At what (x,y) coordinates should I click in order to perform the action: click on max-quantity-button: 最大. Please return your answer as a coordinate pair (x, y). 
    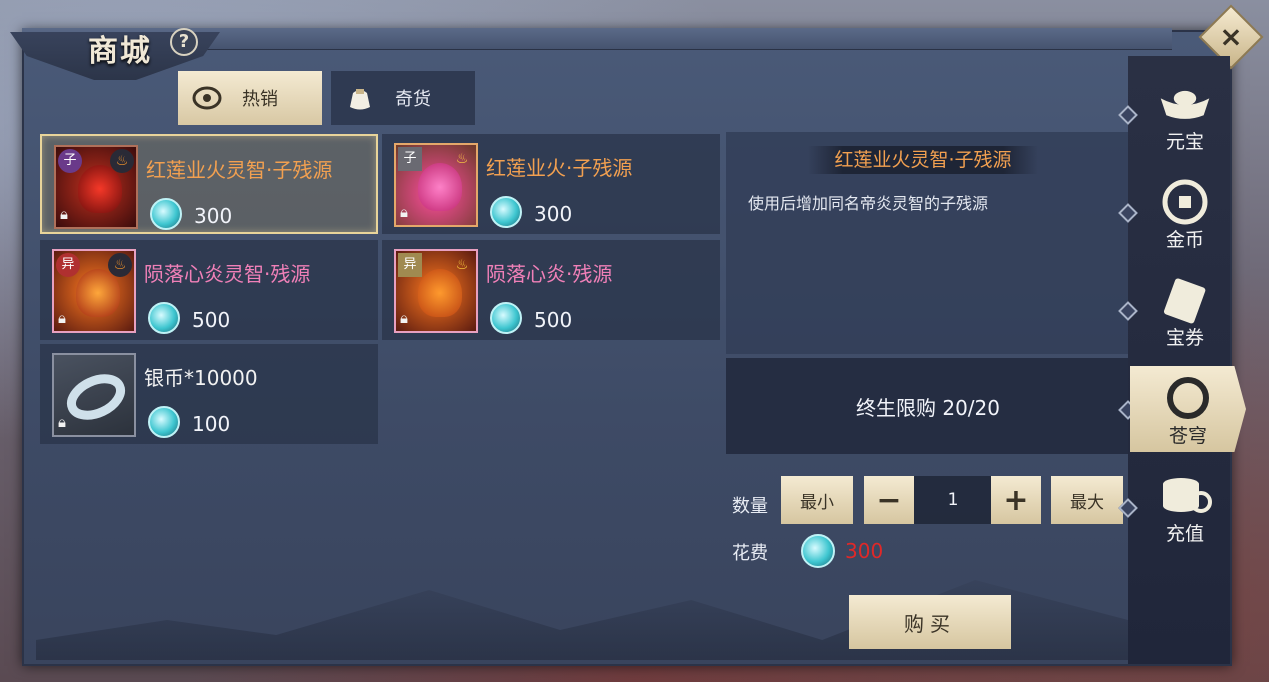
    Looking at the image, I should click on (1087, 500).